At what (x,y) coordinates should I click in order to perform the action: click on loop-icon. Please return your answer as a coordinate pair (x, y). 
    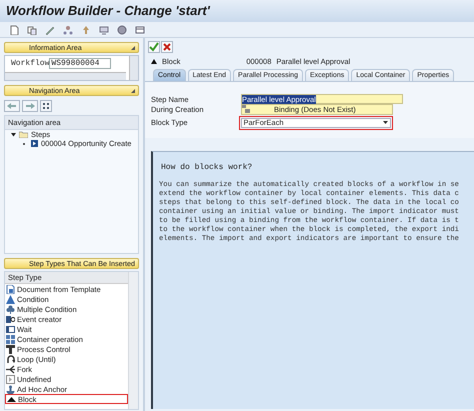
    Looking at the image, I should click on (10, 359).